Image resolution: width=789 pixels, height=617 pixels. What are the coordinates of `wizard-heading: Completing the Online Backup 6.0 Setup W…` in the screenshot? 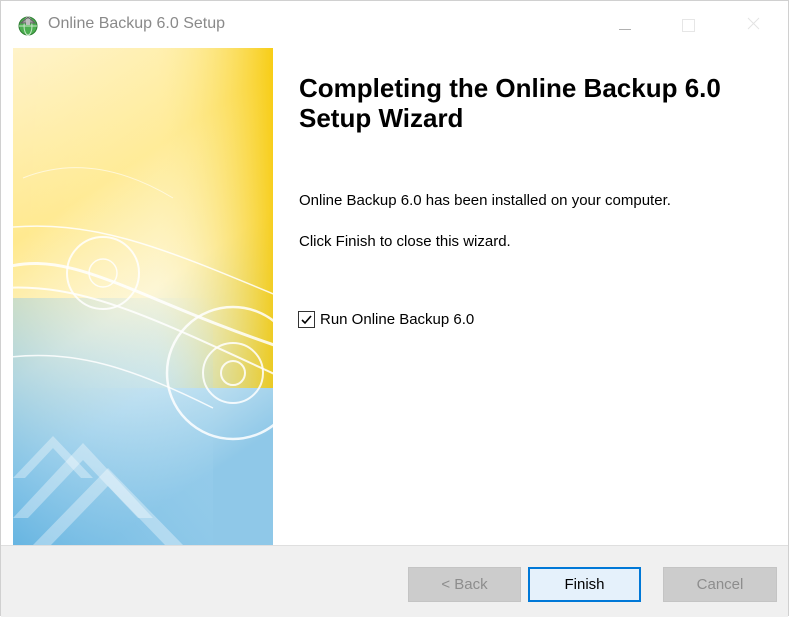 It's located at (510, 103).